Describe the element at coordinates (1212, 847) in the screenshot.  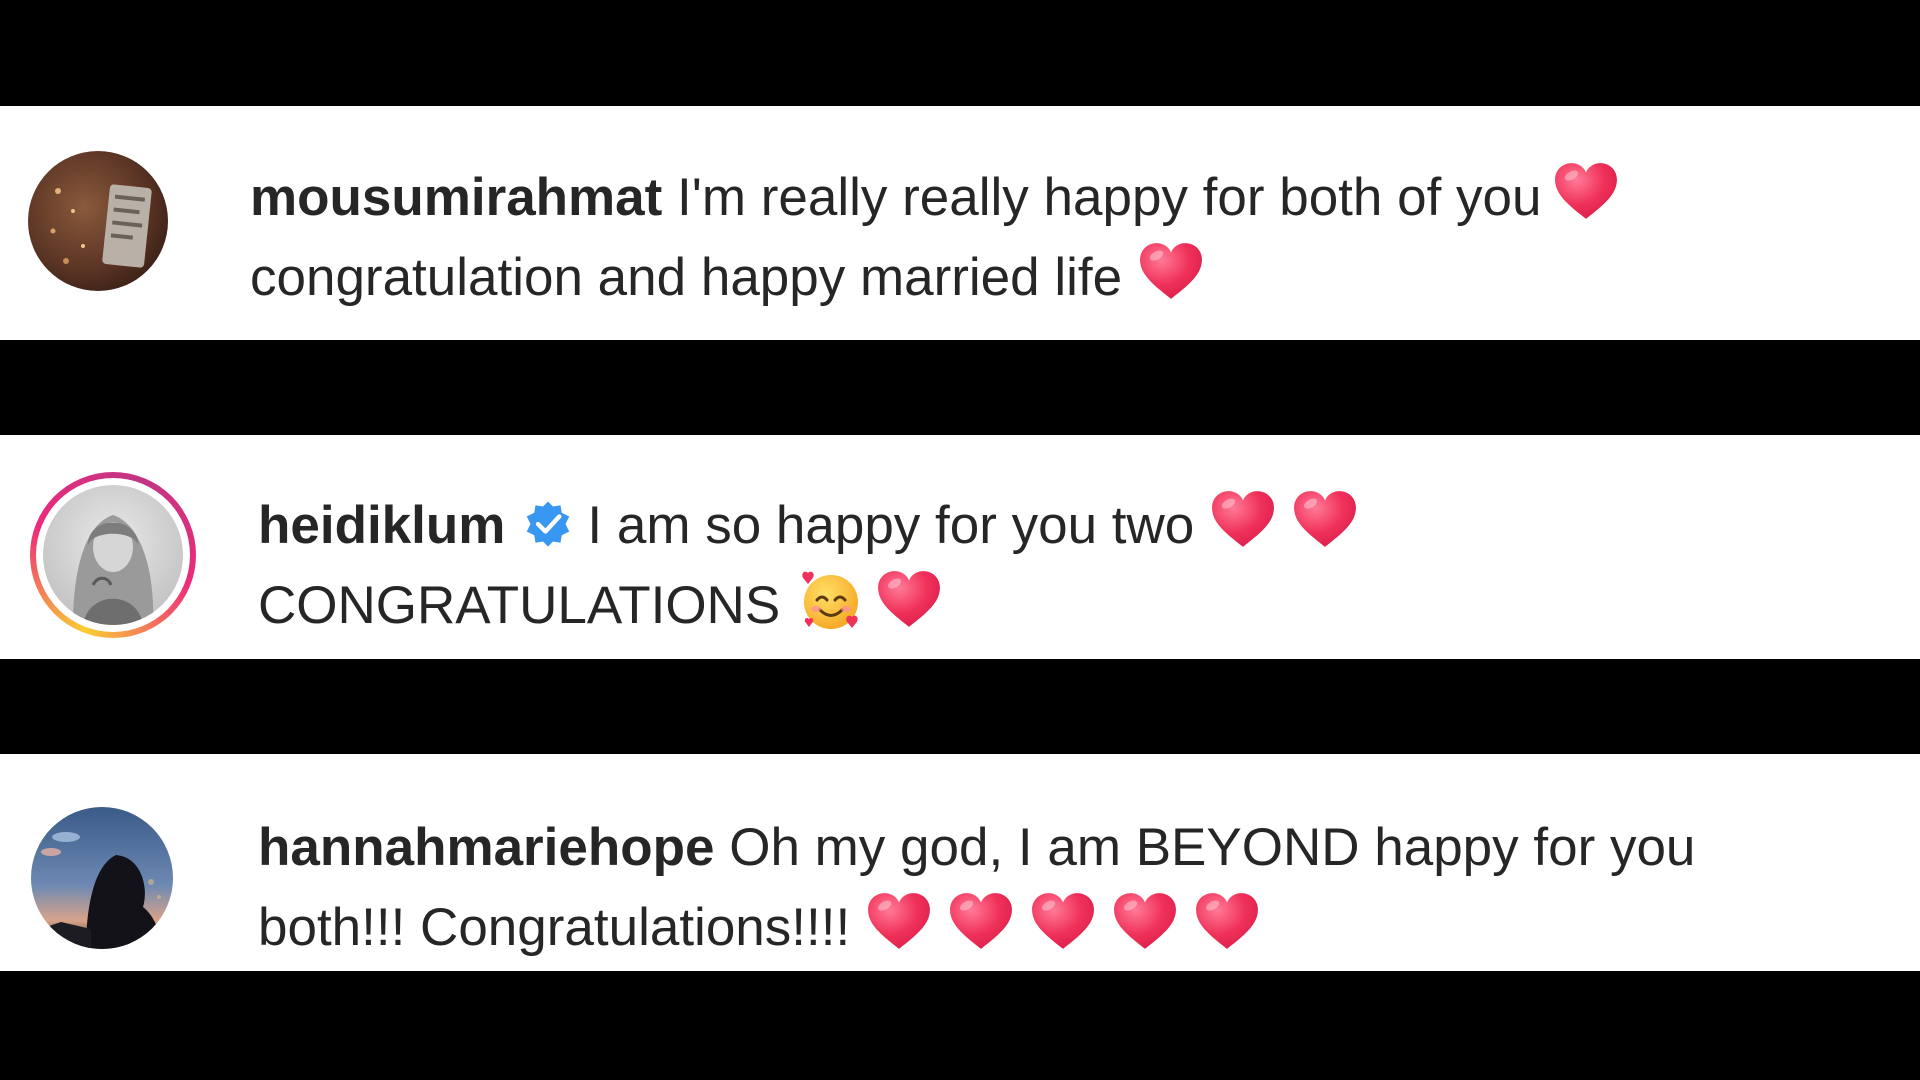
I see `comment-body: Oh my god, I am BEYOND happy for you` at that location.